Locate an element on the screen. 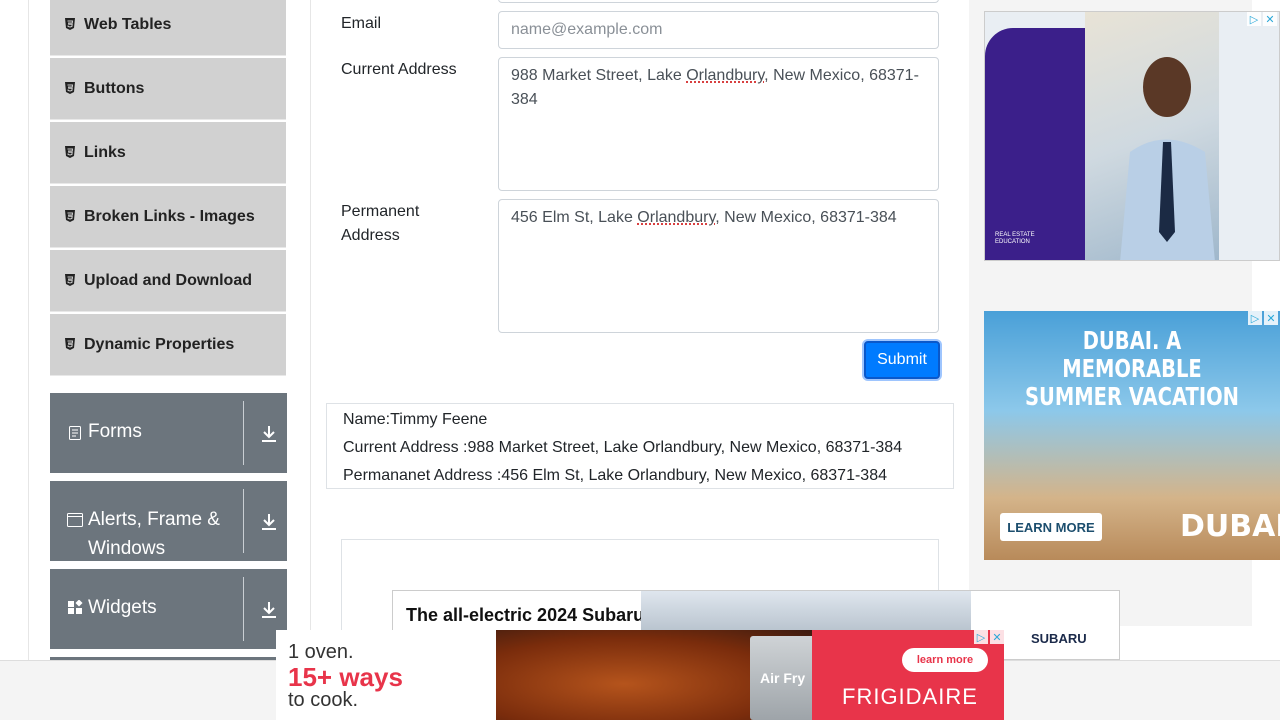 Image resolution: width=1280 pixels, height=720 pixels. group-label: Widgets is located at coordinates (122, 607).